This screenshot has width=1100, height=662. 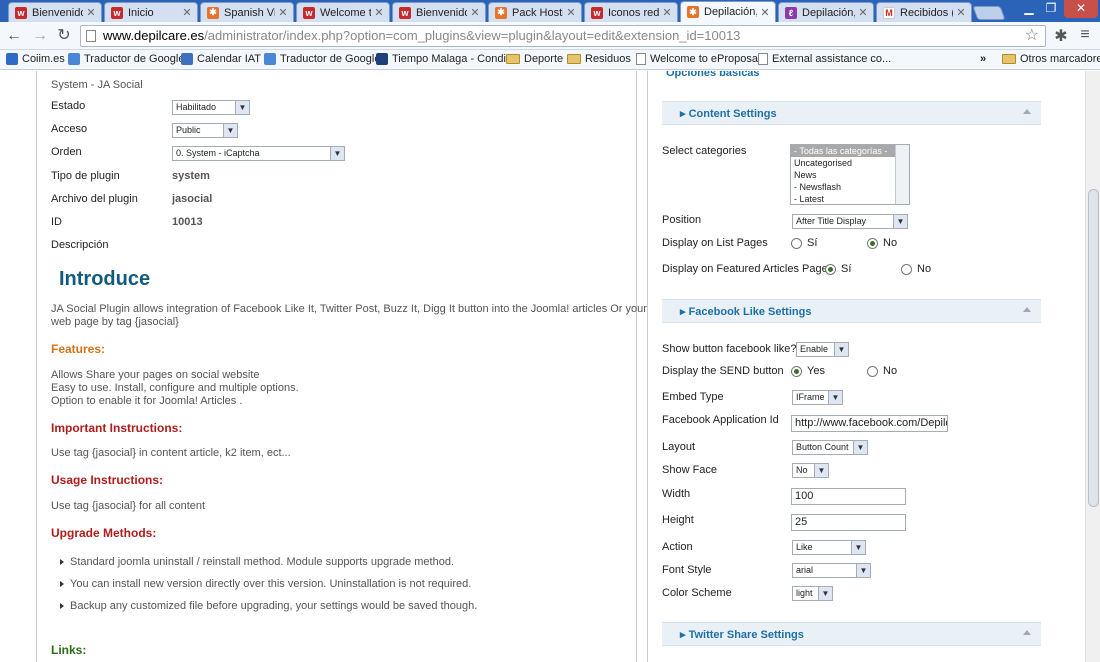 What do you see at coordinates (808, 371) in the screenshot?
I see `send-yes-radio: Yes` at bounding box center [808, 371].